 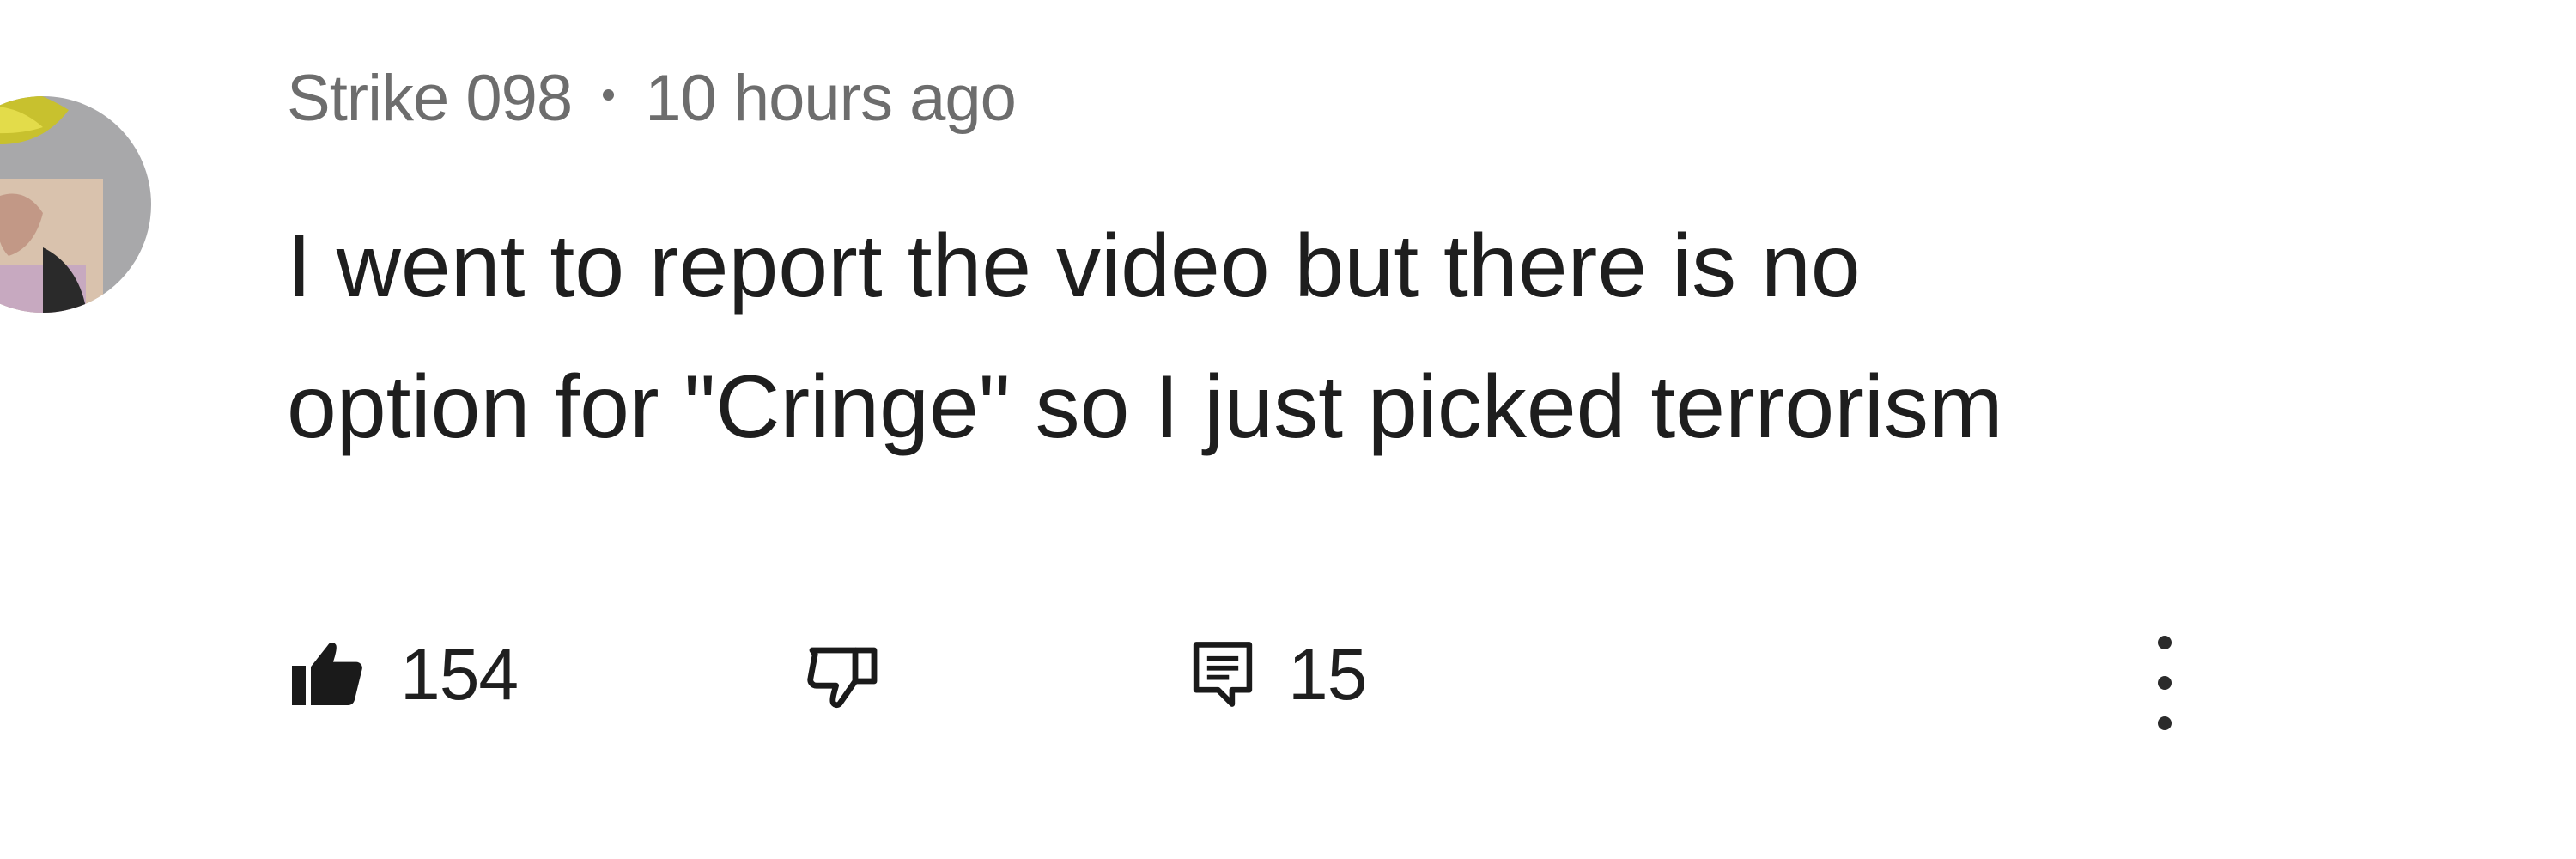 I want to click on reply-icon, so click(x=1223, y=674).